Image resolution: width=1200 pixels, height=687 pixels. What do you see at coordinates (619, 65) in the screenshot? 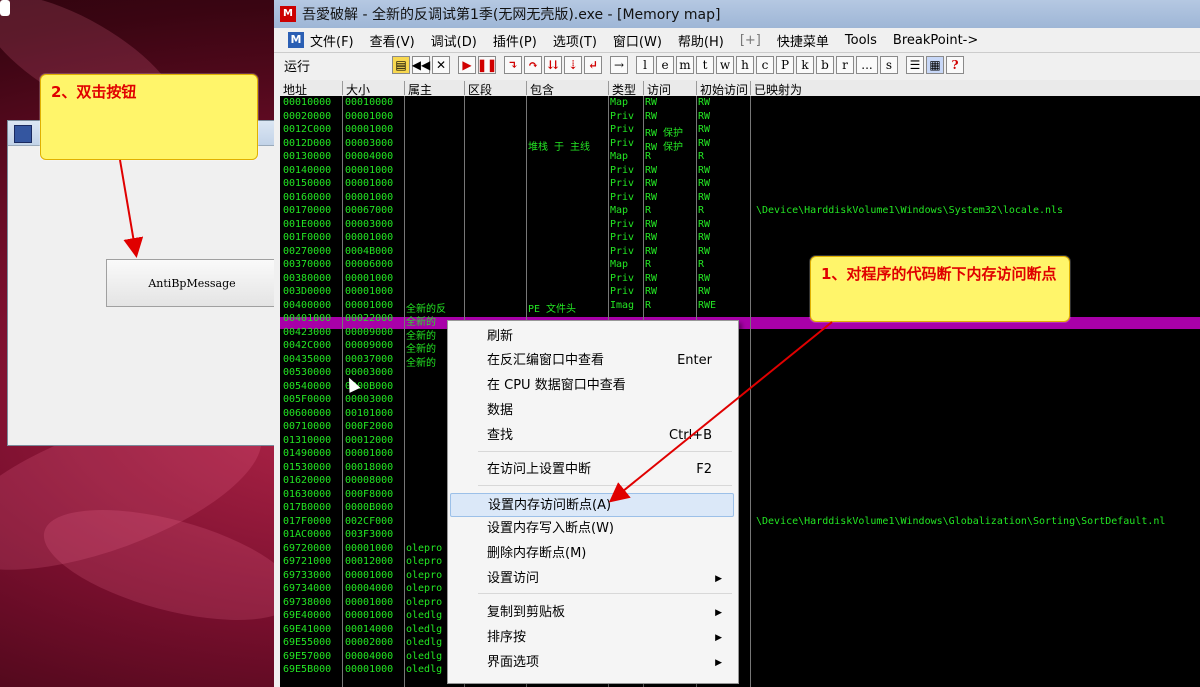
I see `goto-icon: →` at bounding box center [619, 65].